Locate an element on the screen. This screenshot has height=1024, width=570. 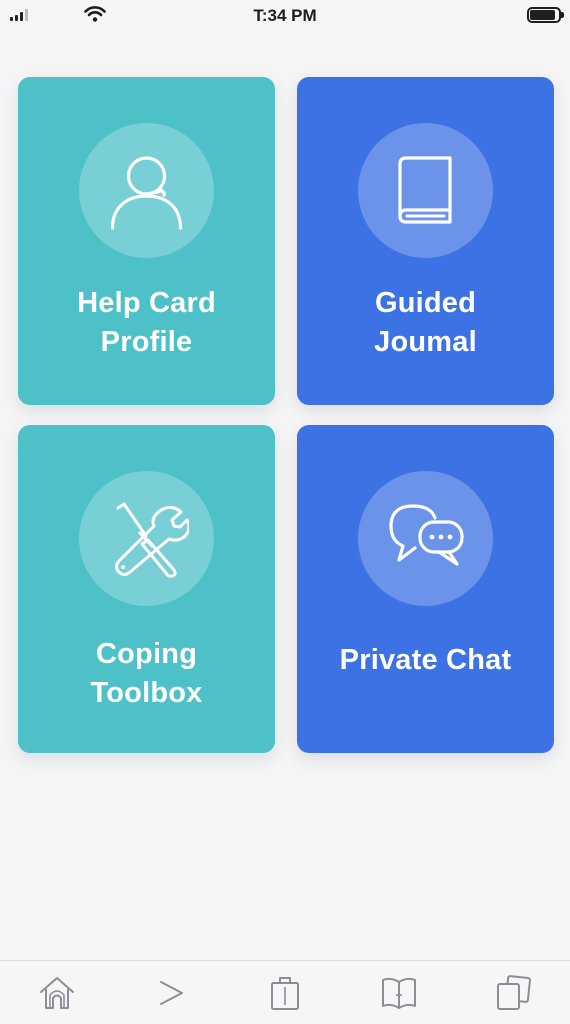
tools-icon is located at coordinates (152, 540).